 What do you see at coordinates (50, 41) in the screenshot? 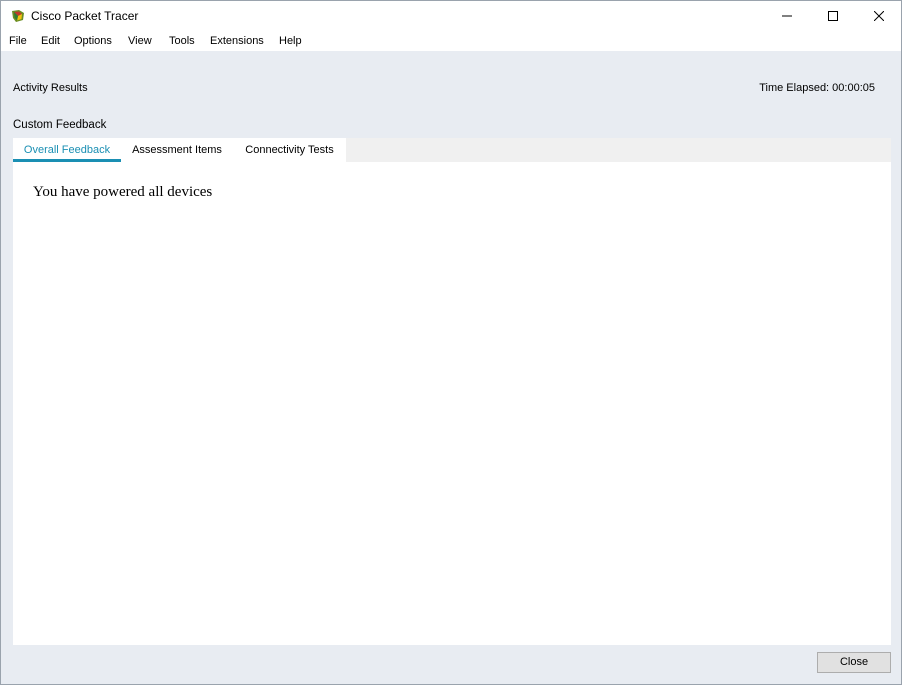
I see `menu-edit: Edit` at bounding box center [50, 41].